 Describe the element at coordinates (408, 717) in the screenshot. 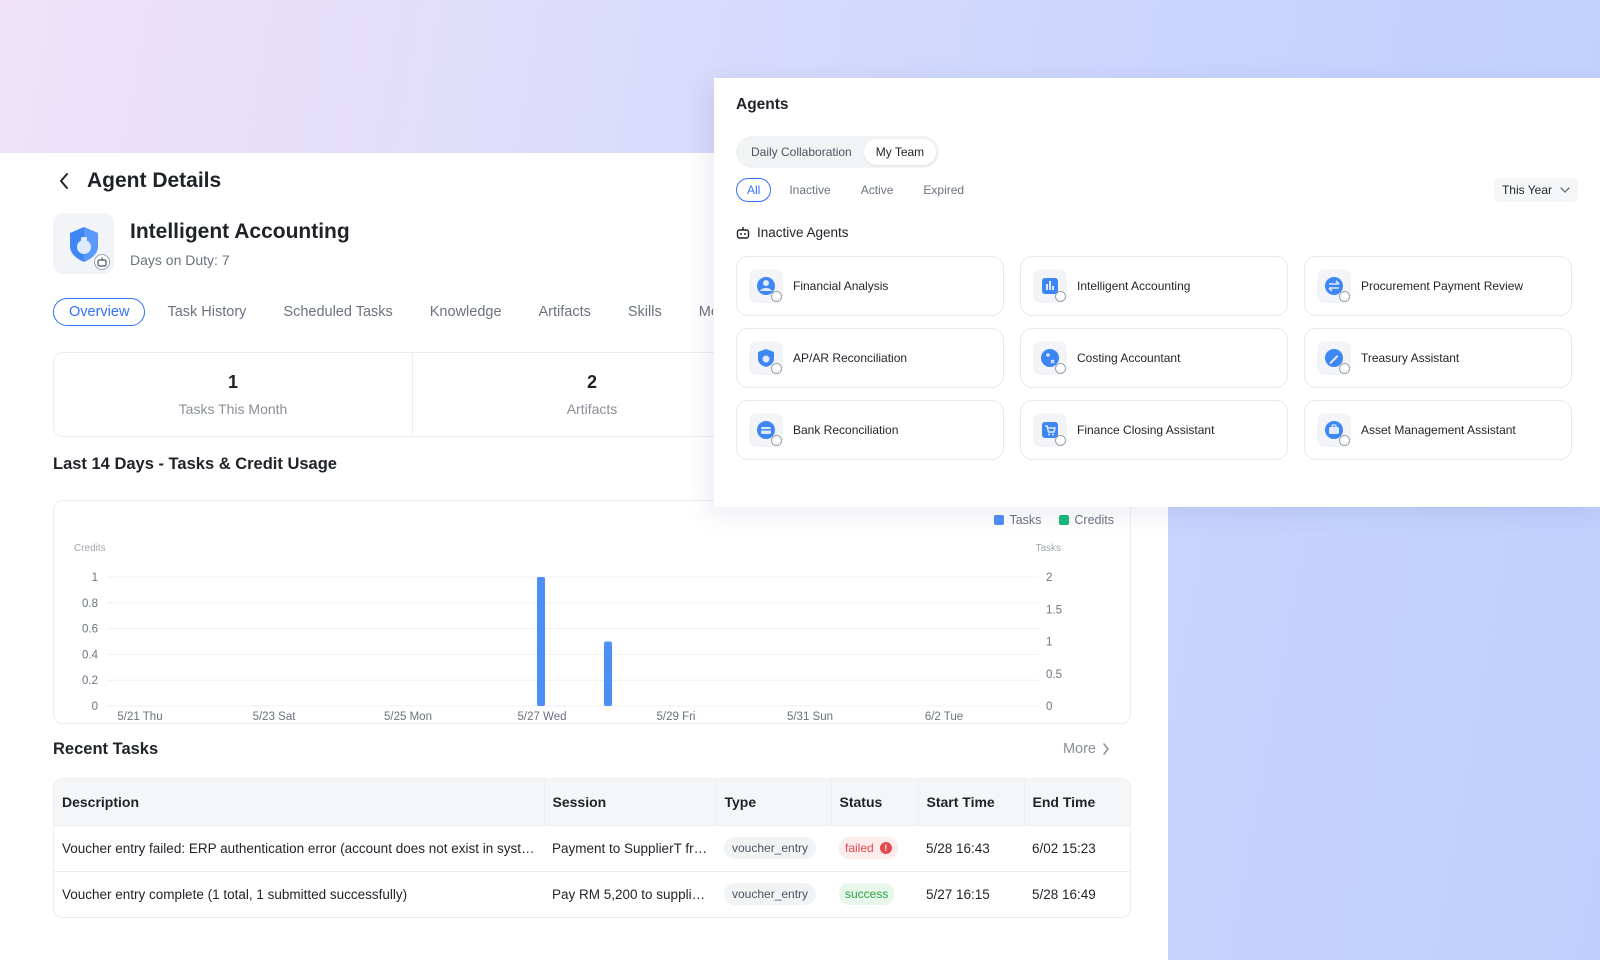

I see `x-axis-tick-label: 5/25 Mon` at that location.